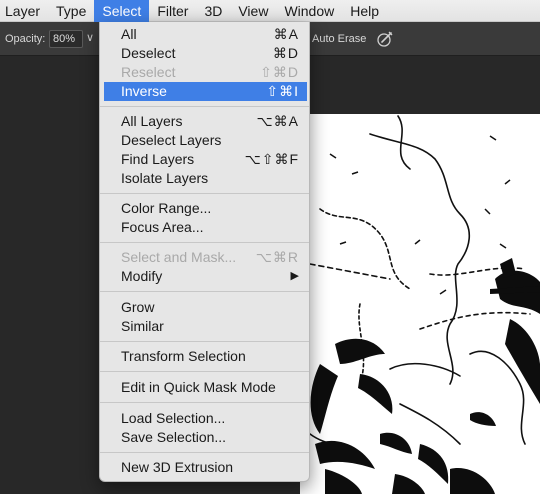 Image resolution: width=540 pixels, height=494 pixels. What do you see at coordinates (277, 121) in the screenshot?
I see `shortcut-all-layers: ⌥⌘A` at bounding box center [277, 121].